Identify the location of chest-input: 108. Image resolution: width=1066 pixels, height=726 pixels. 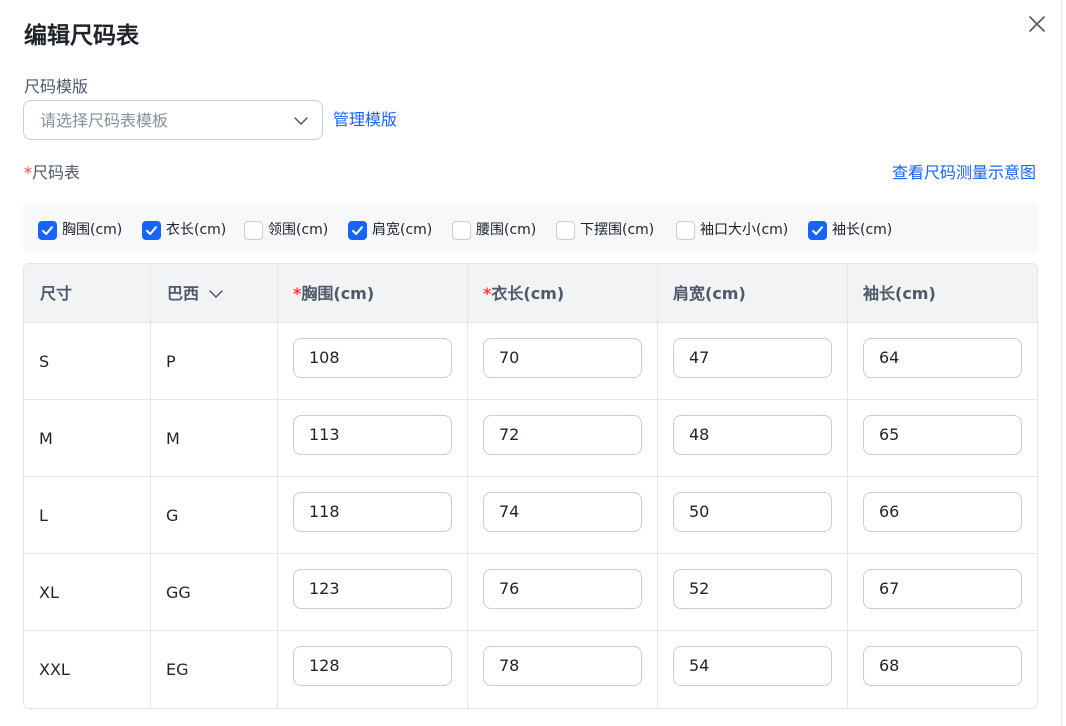
(372, 358).